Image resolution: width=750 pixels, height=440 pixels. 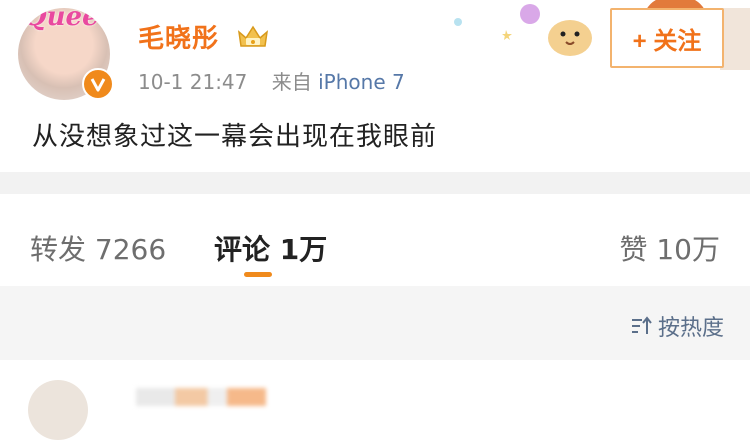 I want to click on post-meta: 10-1 21:47 来自 iPhone 7, so click(x=271, y=80).